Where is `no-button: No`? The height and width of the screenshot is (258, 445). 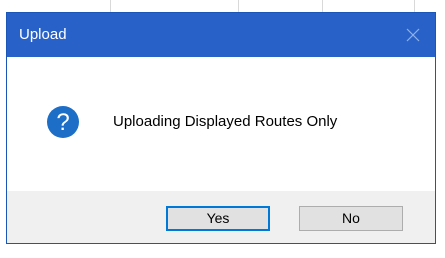
no-button: No is located at coordinates (351, 218).